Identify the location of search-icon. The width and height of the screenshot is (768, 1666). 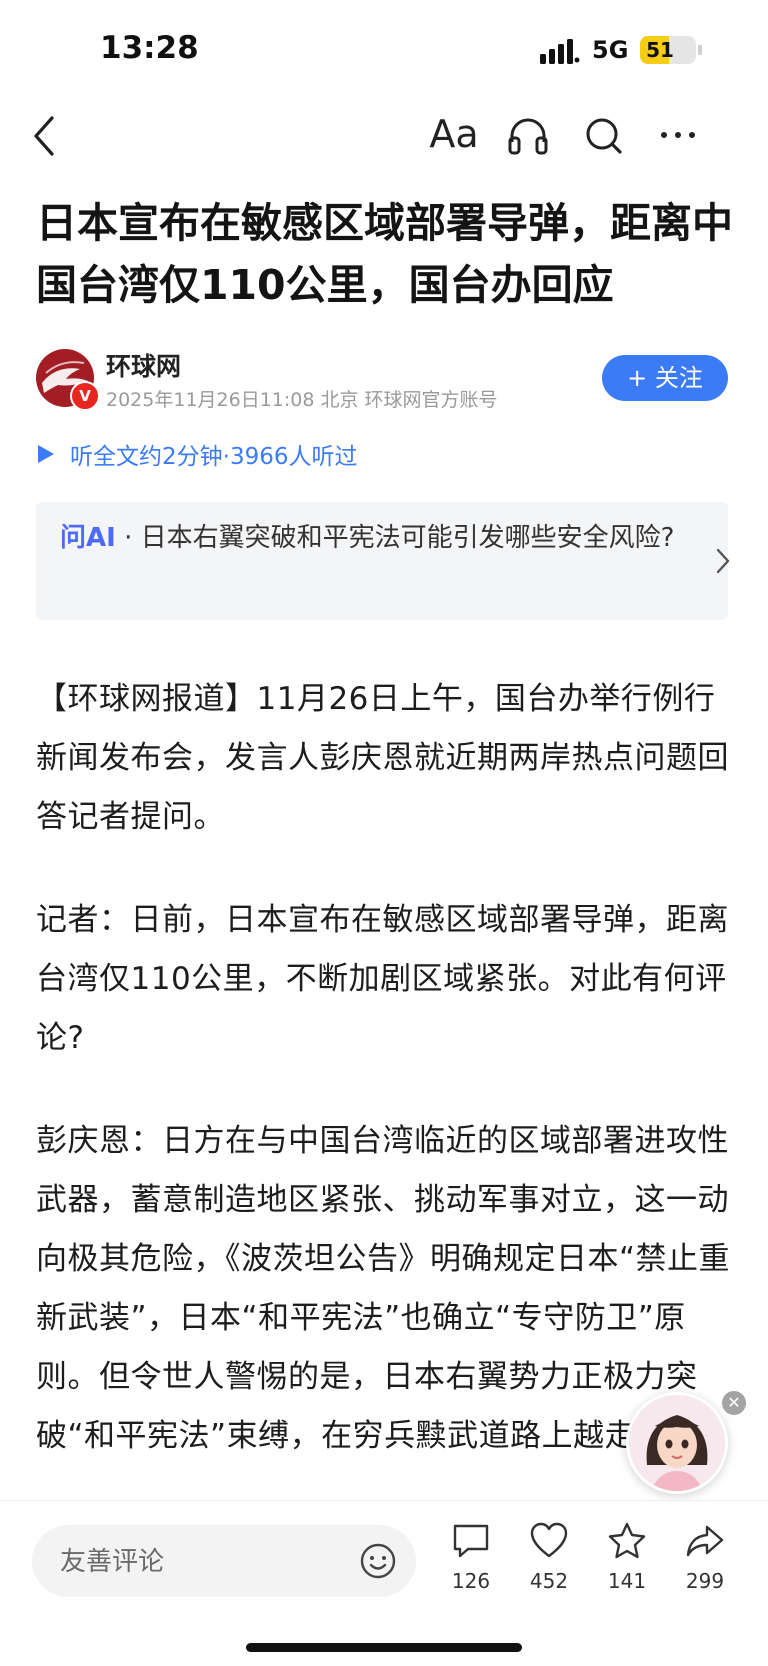
(604, 136).